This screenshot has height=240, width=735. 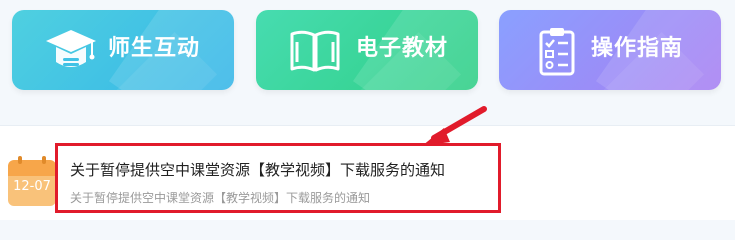 What do you see at coordinates (257, 170) in the screenshot?
I see `notice-title: 关于暂停提供空中课堂资源【教学视频】下载服务的通知` at bounding box center [257, 170].